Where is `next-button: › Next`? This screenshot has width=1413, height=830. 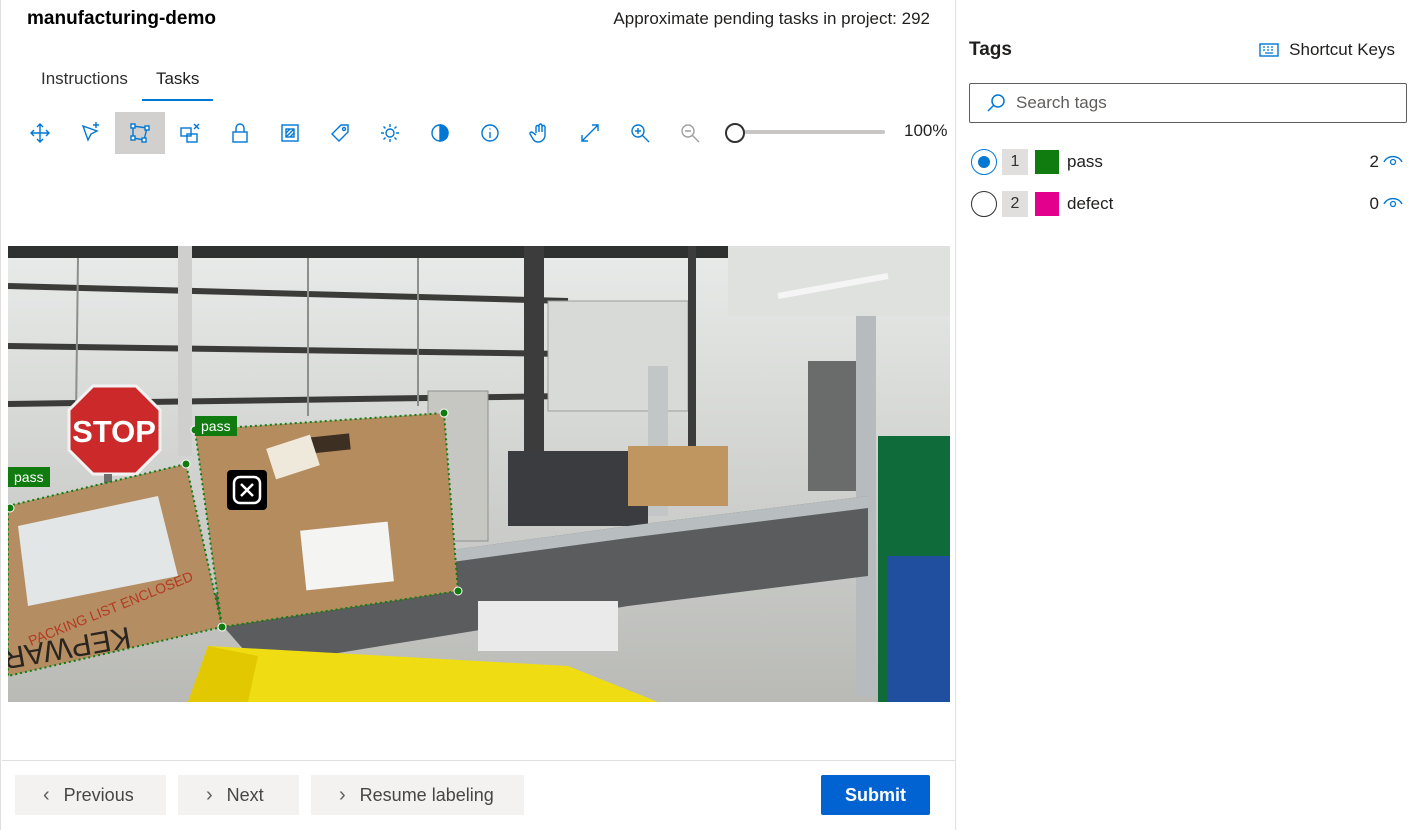 next-button: › Next is located at coordinates (238, 795).